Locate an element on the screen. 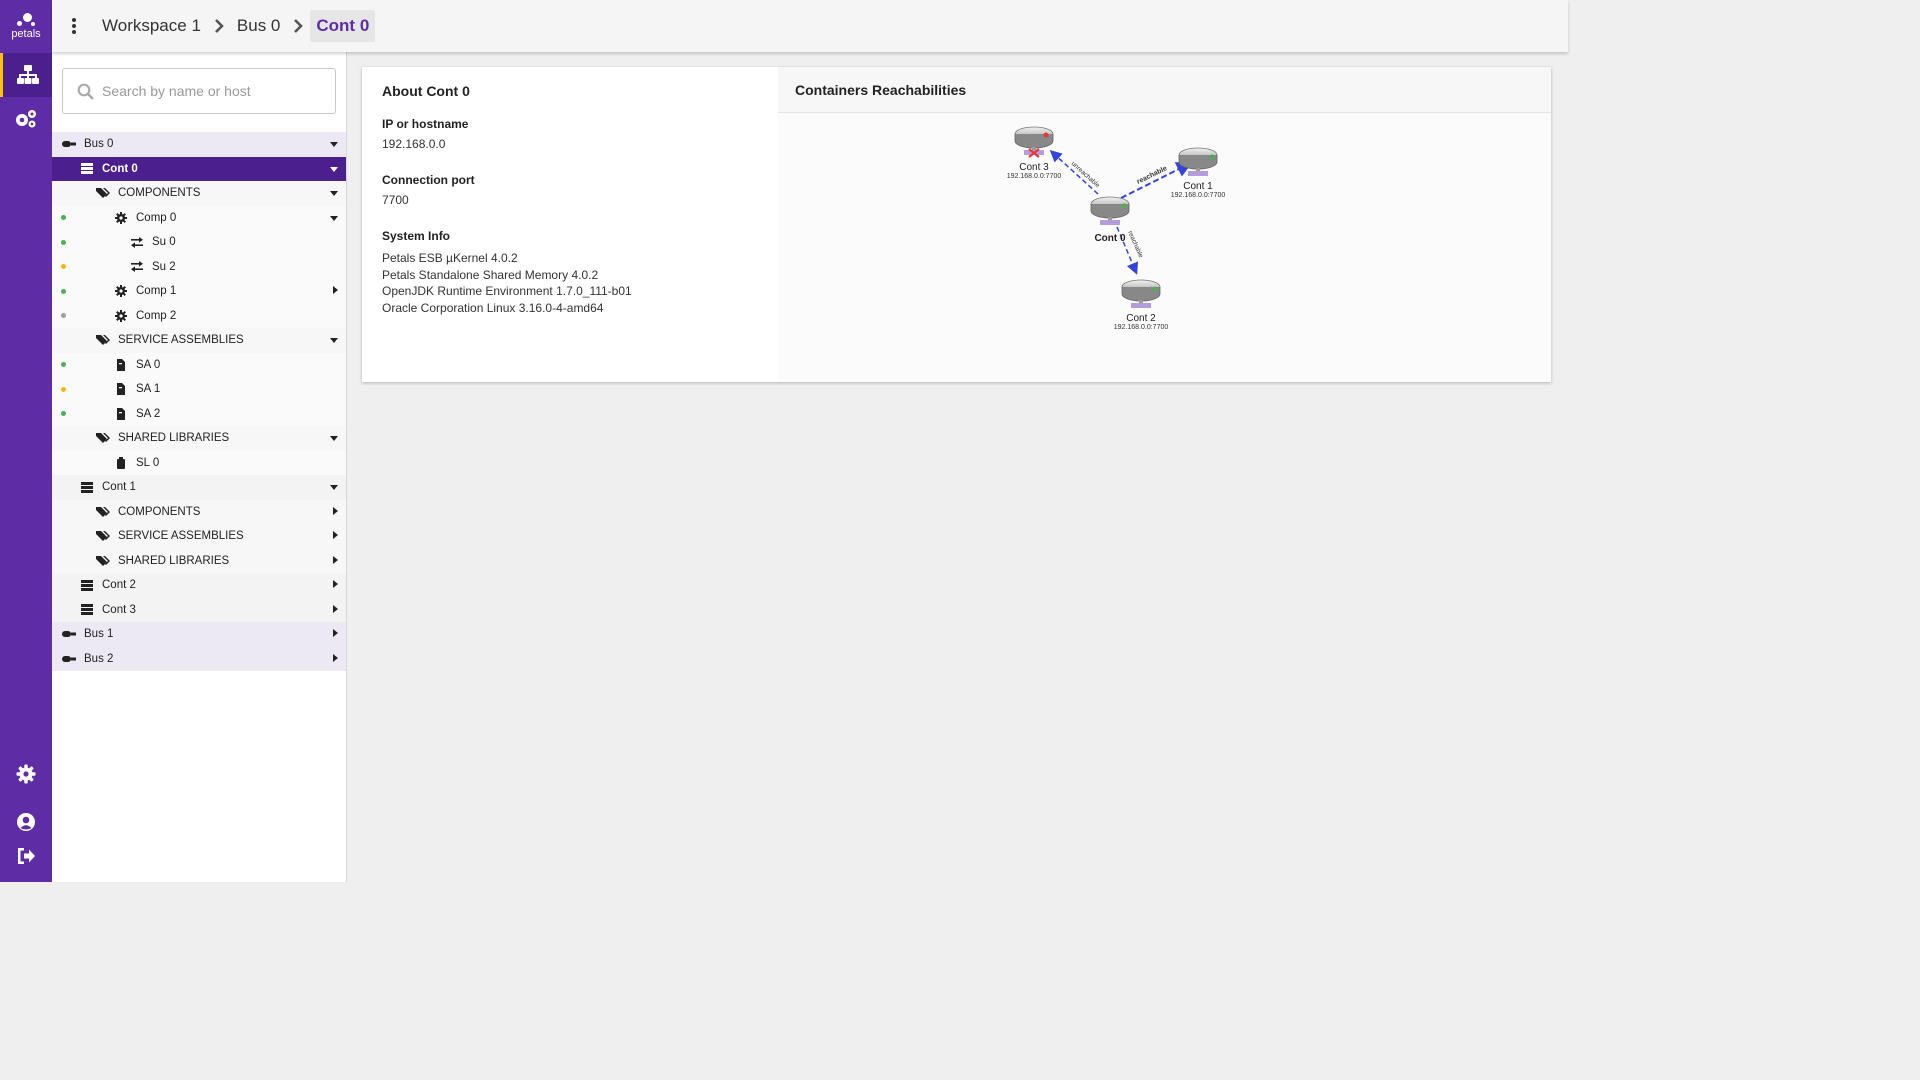 This screenshot has height=1080, width=1920. tree-item-cont-3: Cont 3 is located at coordinates (199, 609).